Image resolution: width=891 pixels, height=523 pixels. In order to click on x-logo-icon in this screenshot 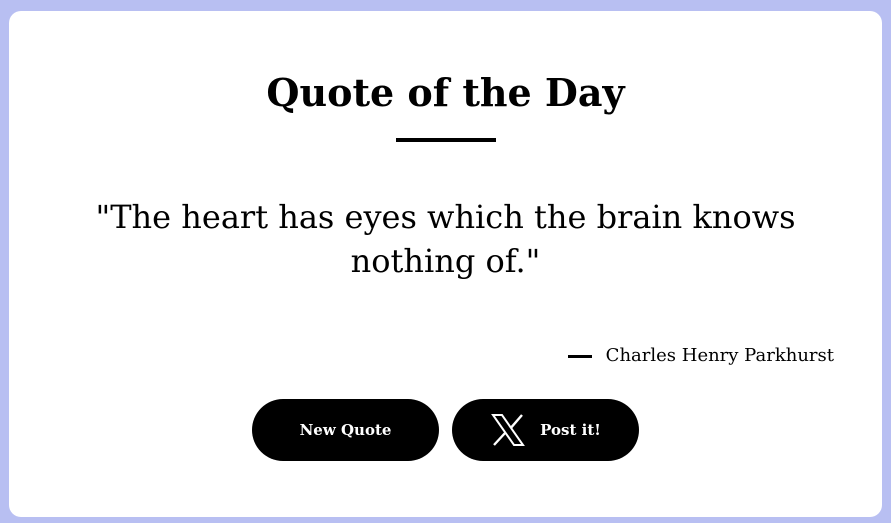, I will do `click(508, 430)`.